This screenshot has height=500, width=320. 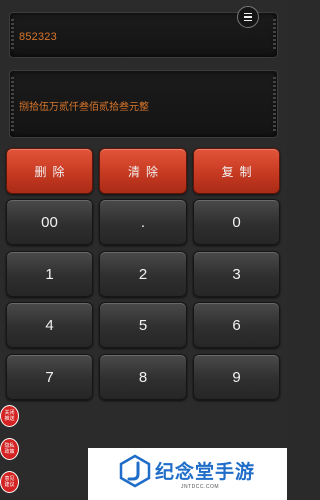 What do you see at coordinates (143, 325) in the screenshot?
I see `key-5: 5` at bounding box center [143, 325].